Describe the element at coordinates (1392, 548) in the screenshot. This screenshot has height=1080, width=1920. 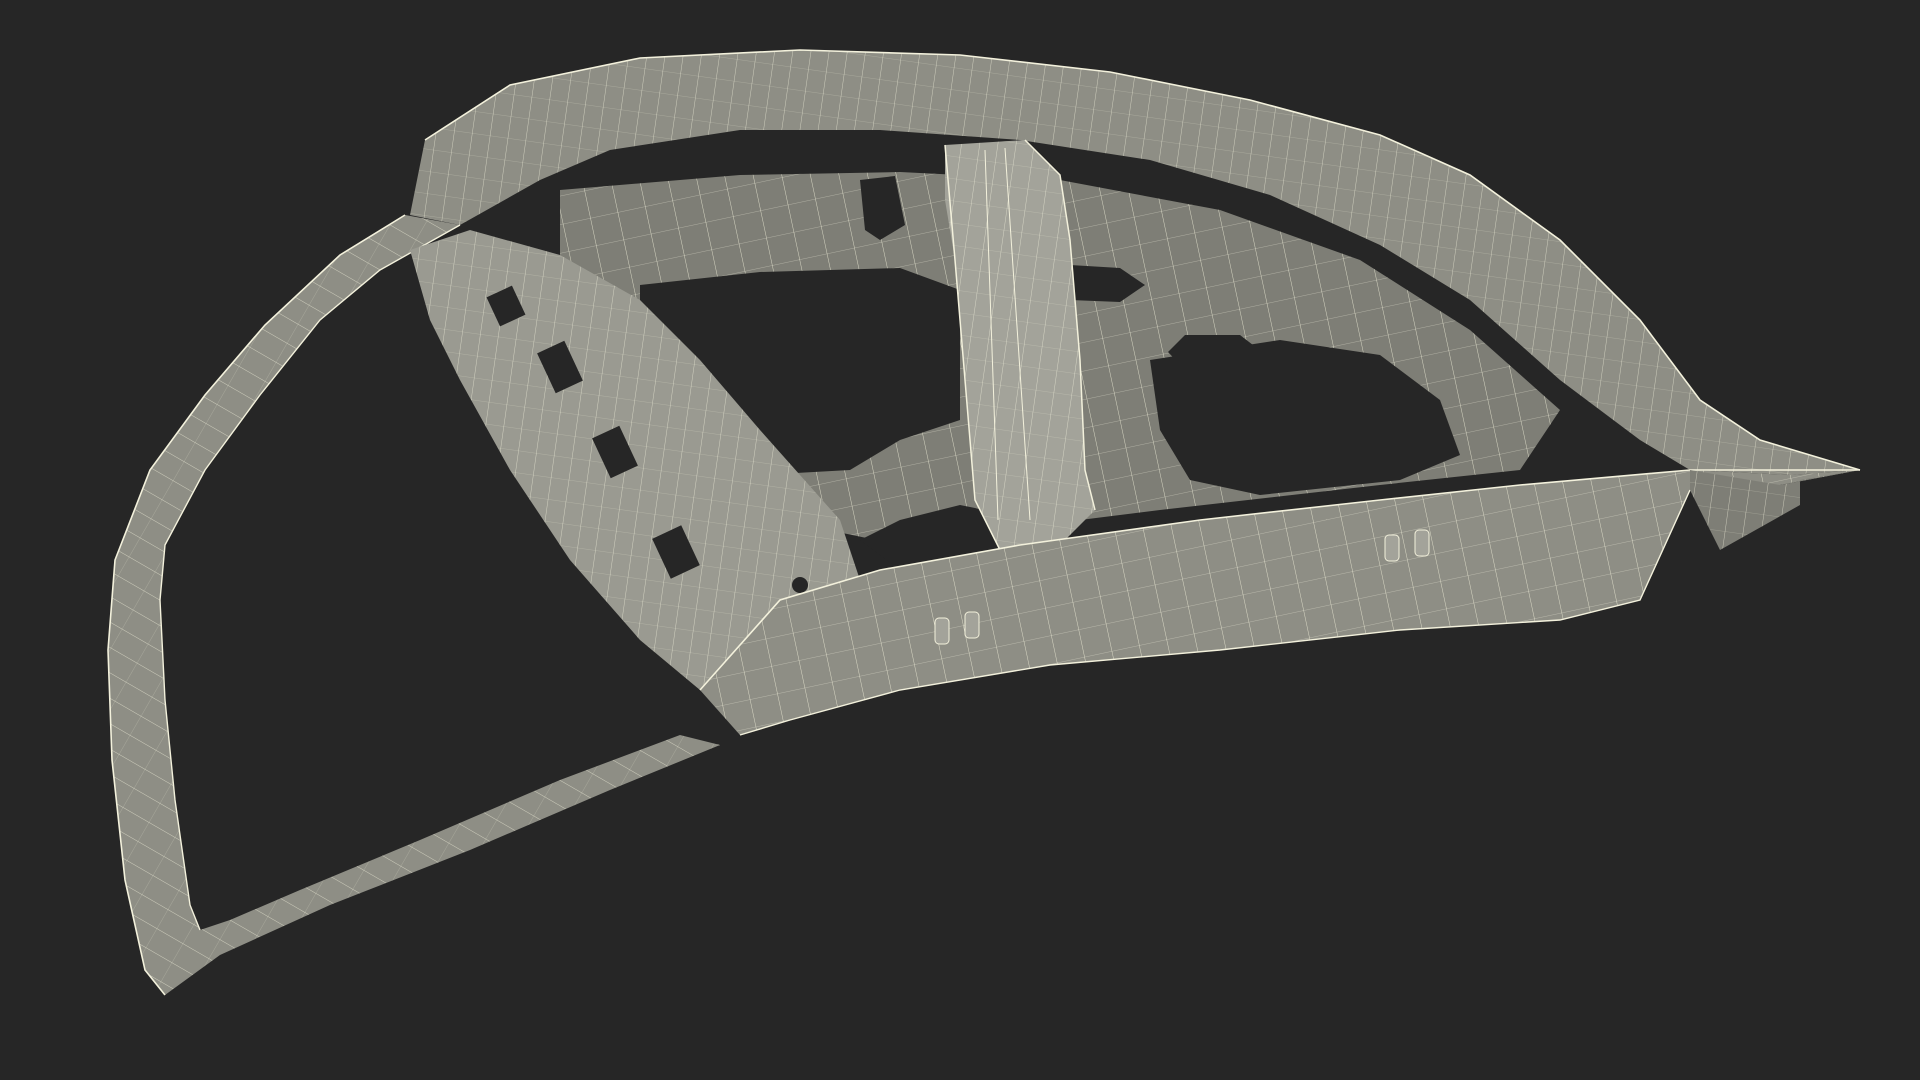
I see `hinge-tab-right-a` at that location.